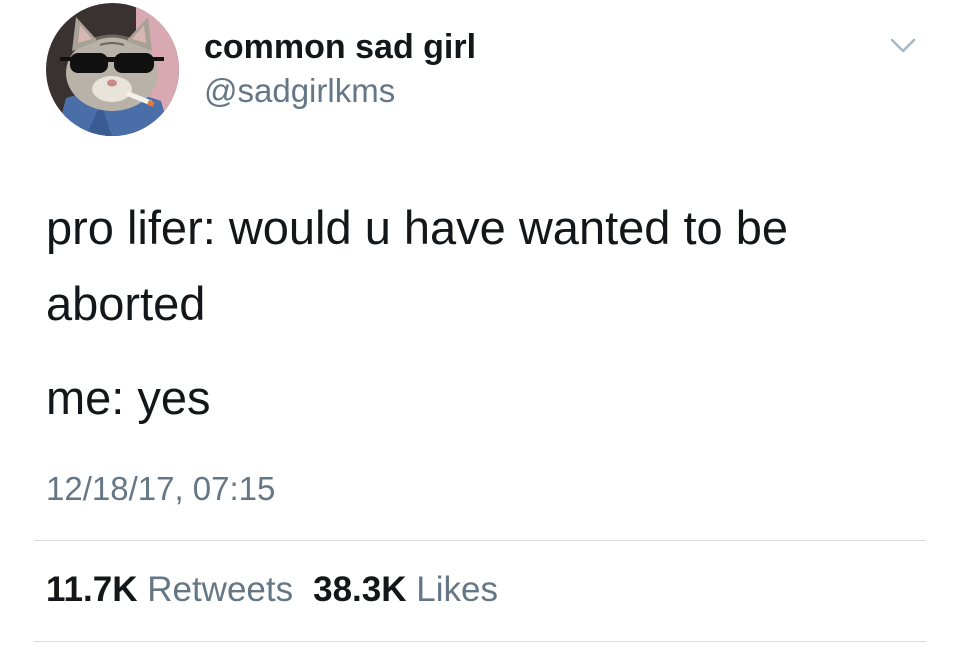  I want to click on cat-avatar-icon, so click(112, 69).